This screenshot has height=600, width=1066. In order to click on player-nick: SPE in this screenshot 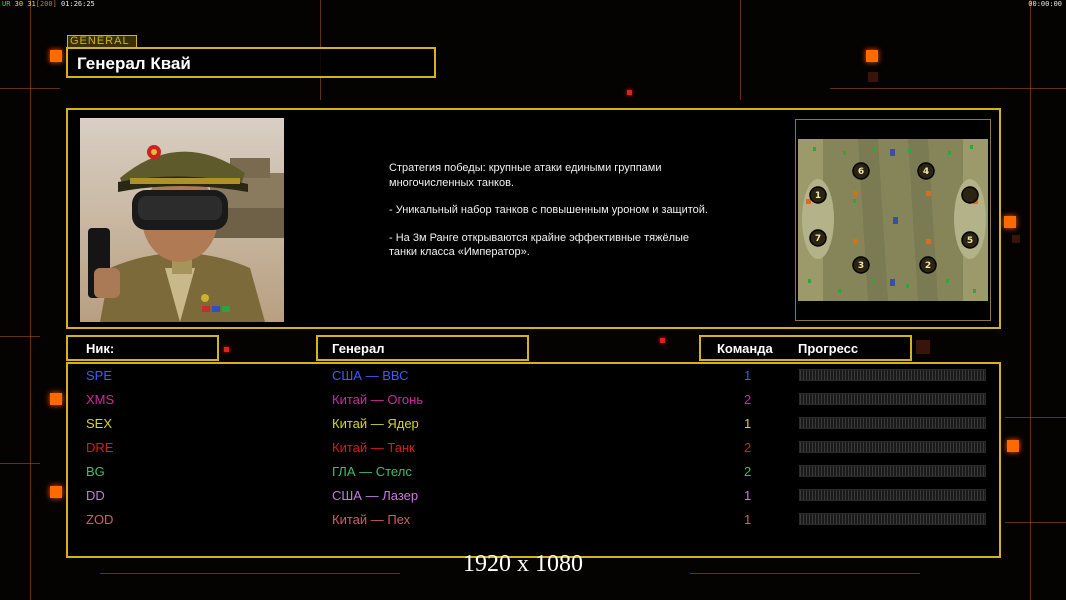, I will do `click(99, 375)`.